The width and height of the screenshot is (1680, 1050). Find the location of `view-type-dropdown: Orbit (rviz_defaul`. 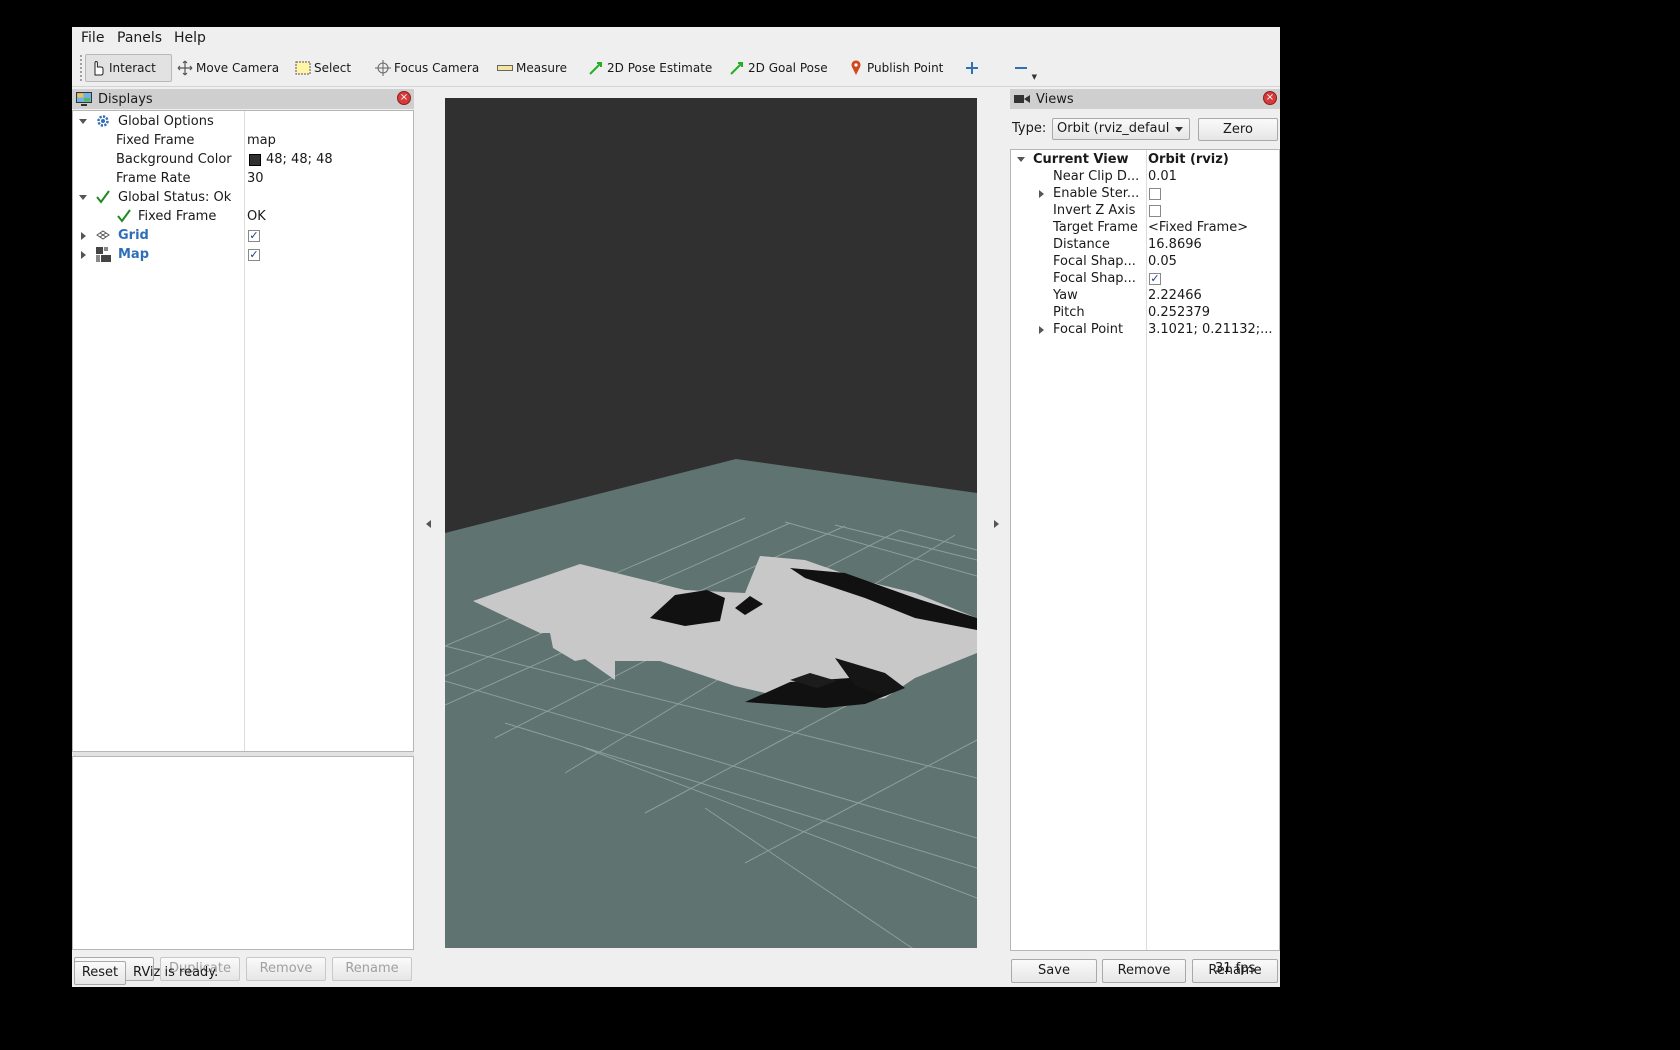

view-type-dropdown: Orbit (rviz_defaul is located at coordinates (1121, 129).